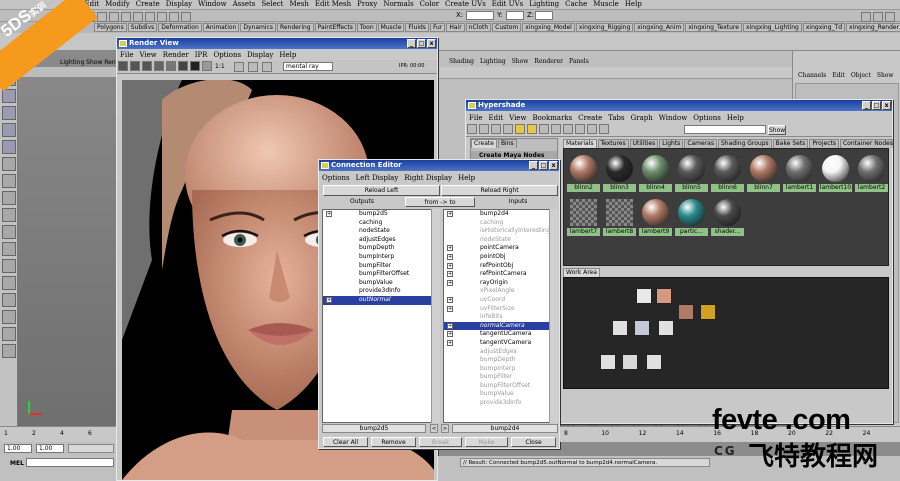 This screenshot has width=900, height=481. What do you see at coordinates (673, 118) in the screenshot?
I see `hypershade-menu-window: Window` at bounding box center [673, 118].